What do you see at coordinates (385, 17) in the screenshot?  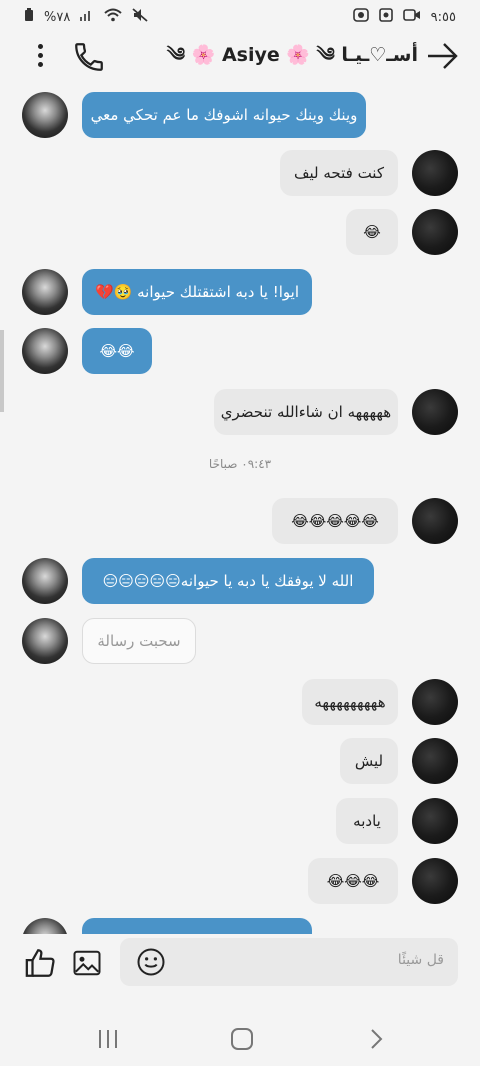 I see `screenshot-icon` at bounding box center [385, 17].